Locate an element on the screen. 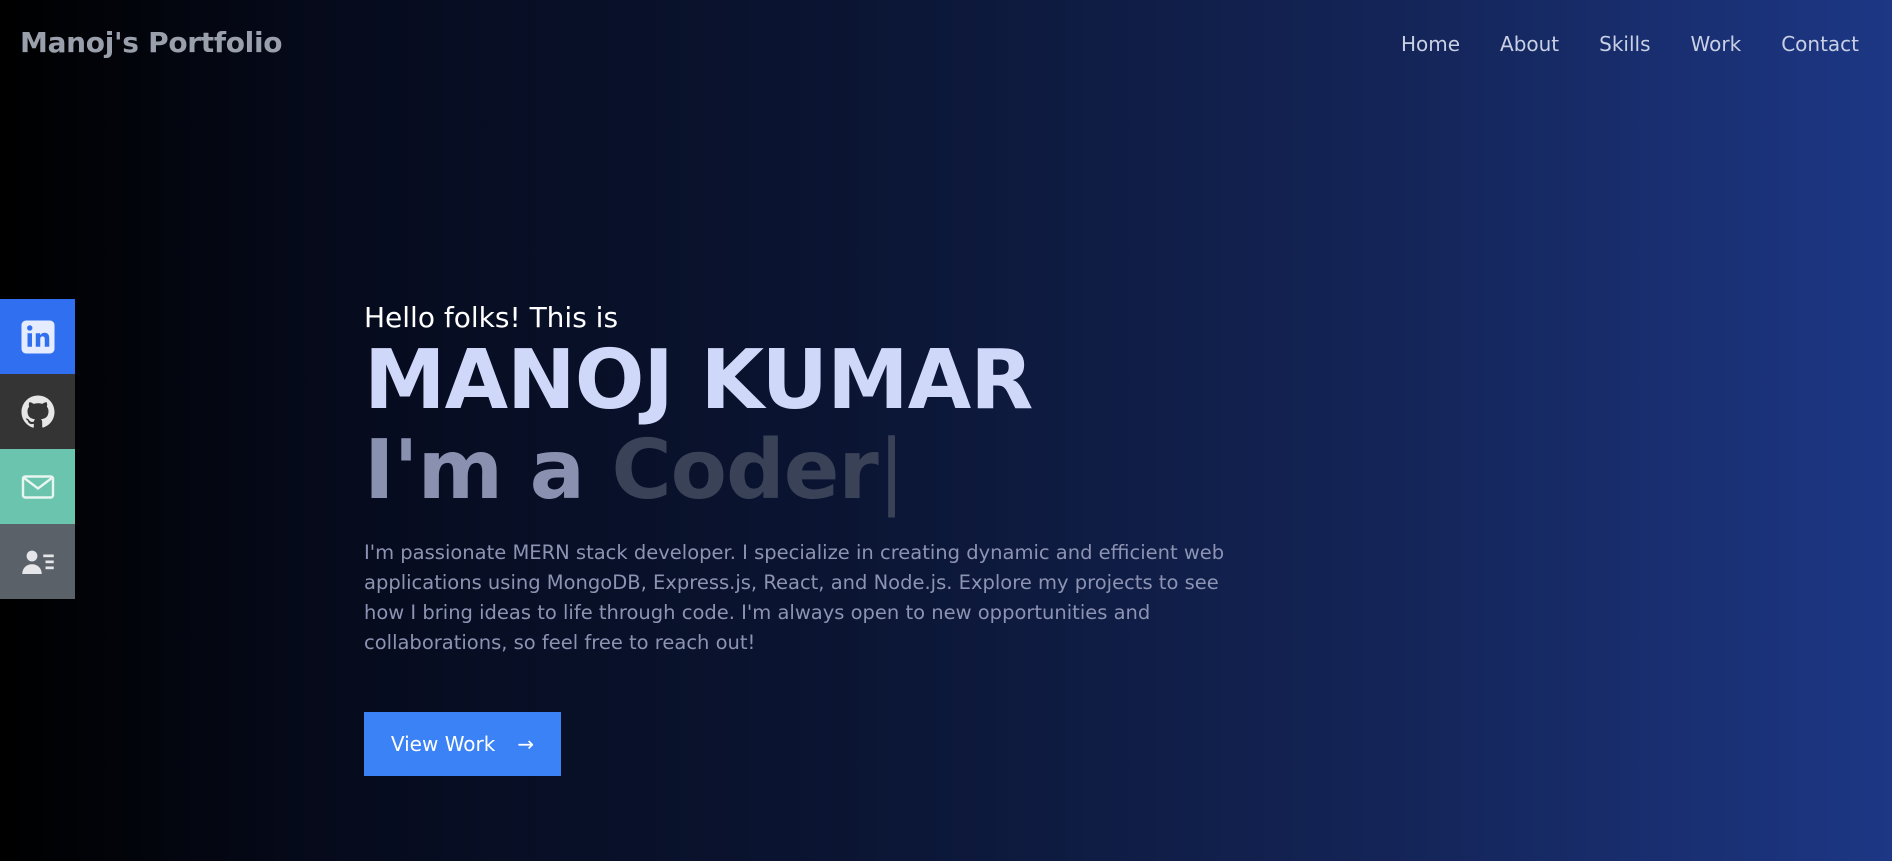 This screenshot has height=861, width=1892. hero-name: MANOJ KUMAR is located at coordinates (698, 380).